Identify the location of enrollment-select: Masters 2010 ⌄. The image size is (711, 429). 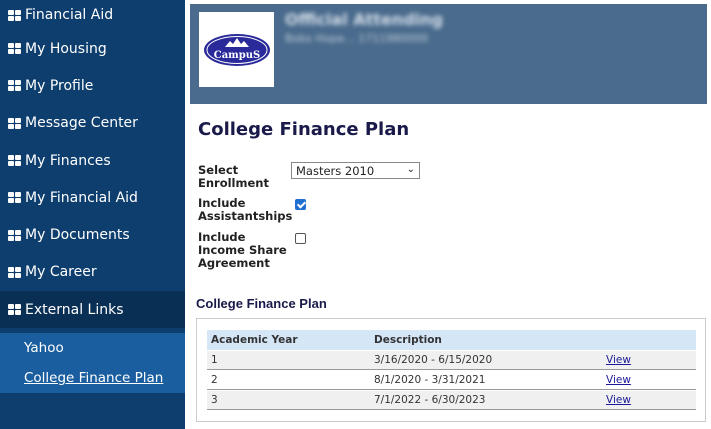
(355, 170).